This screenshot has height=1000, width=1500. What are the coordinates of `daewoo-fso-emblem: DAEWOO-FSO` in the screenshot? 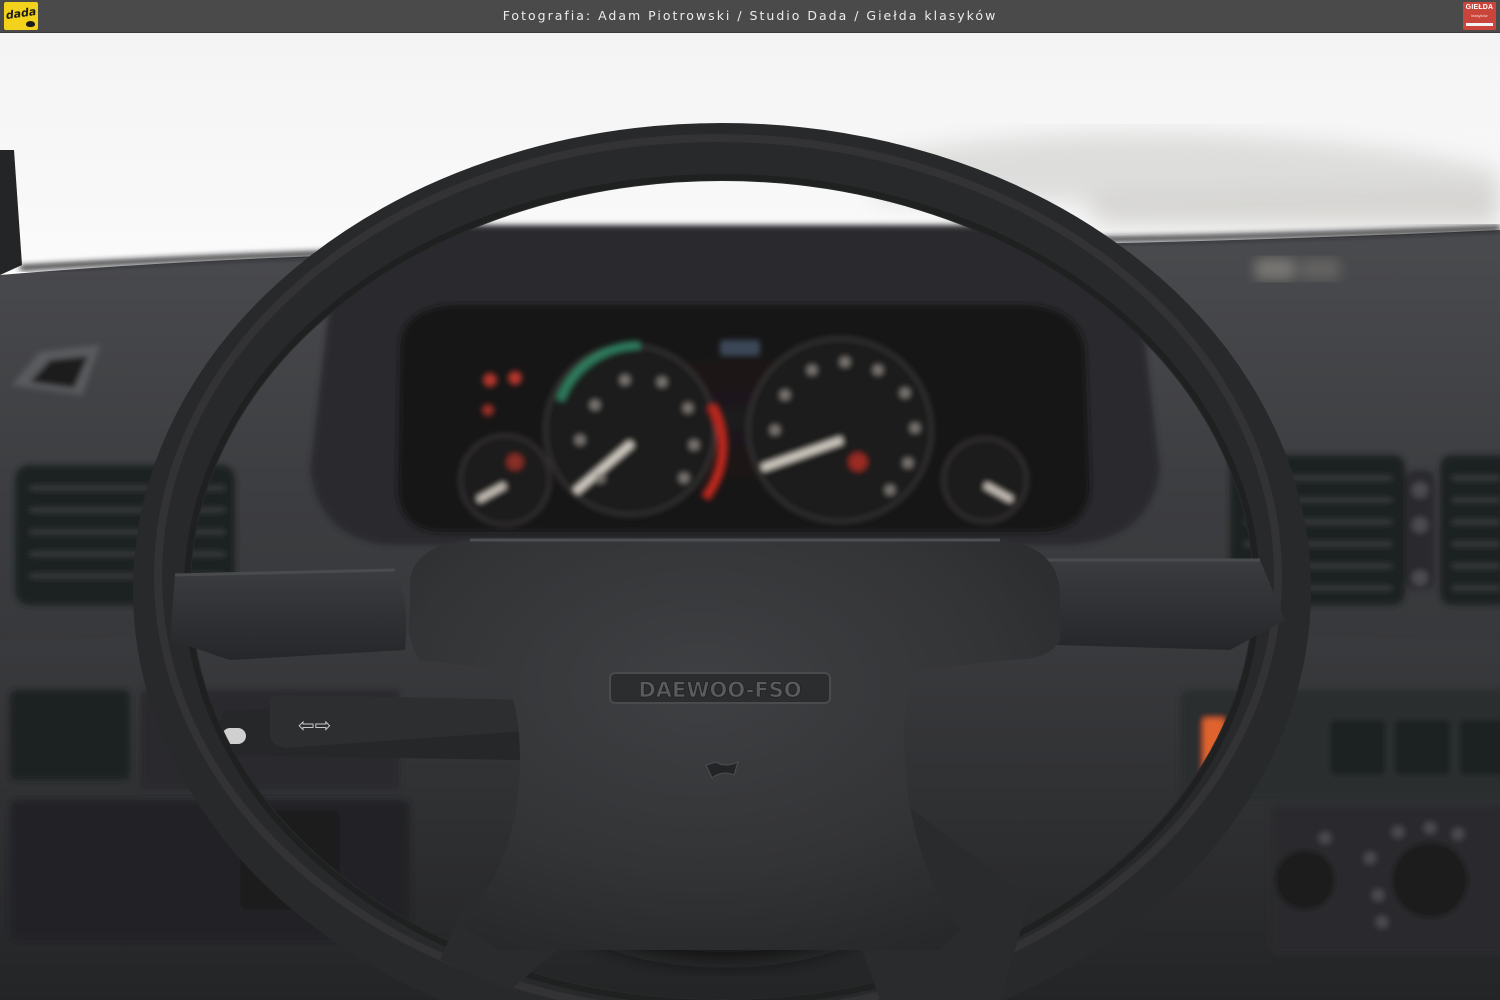 It's located at (720, 688).